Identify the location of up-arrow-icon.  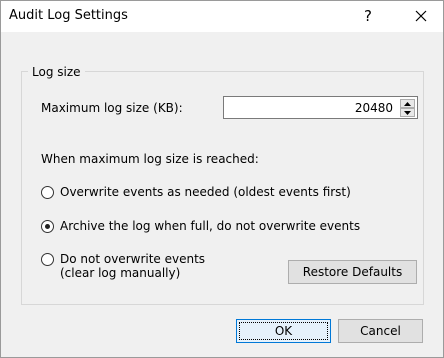
(407, 104).